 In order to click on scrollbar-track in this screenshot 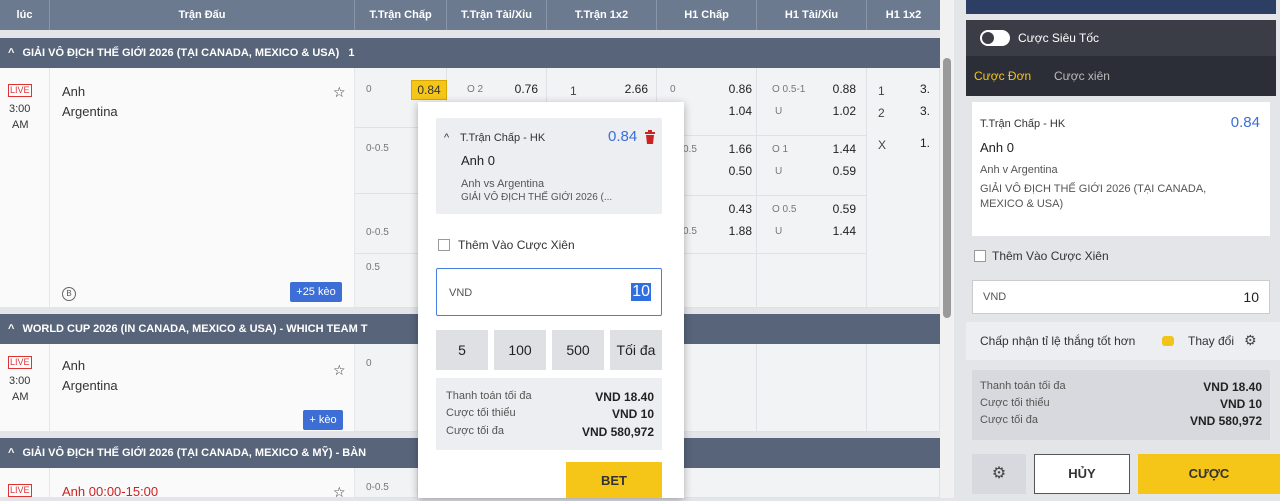, I will do `click(947, 249)`.